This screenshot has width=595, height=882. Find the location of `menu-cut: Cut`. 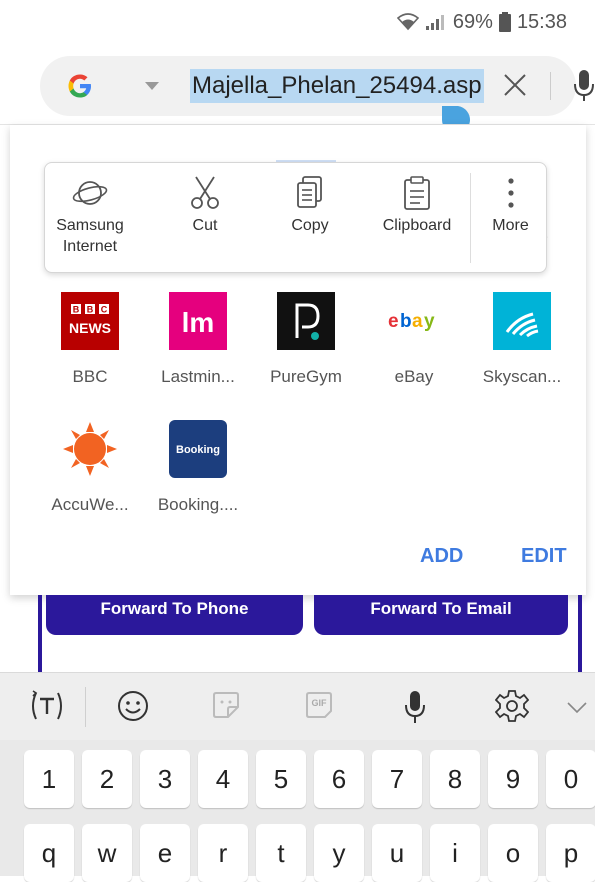

menu-cut: Cut is located at coordinates (205, 218).